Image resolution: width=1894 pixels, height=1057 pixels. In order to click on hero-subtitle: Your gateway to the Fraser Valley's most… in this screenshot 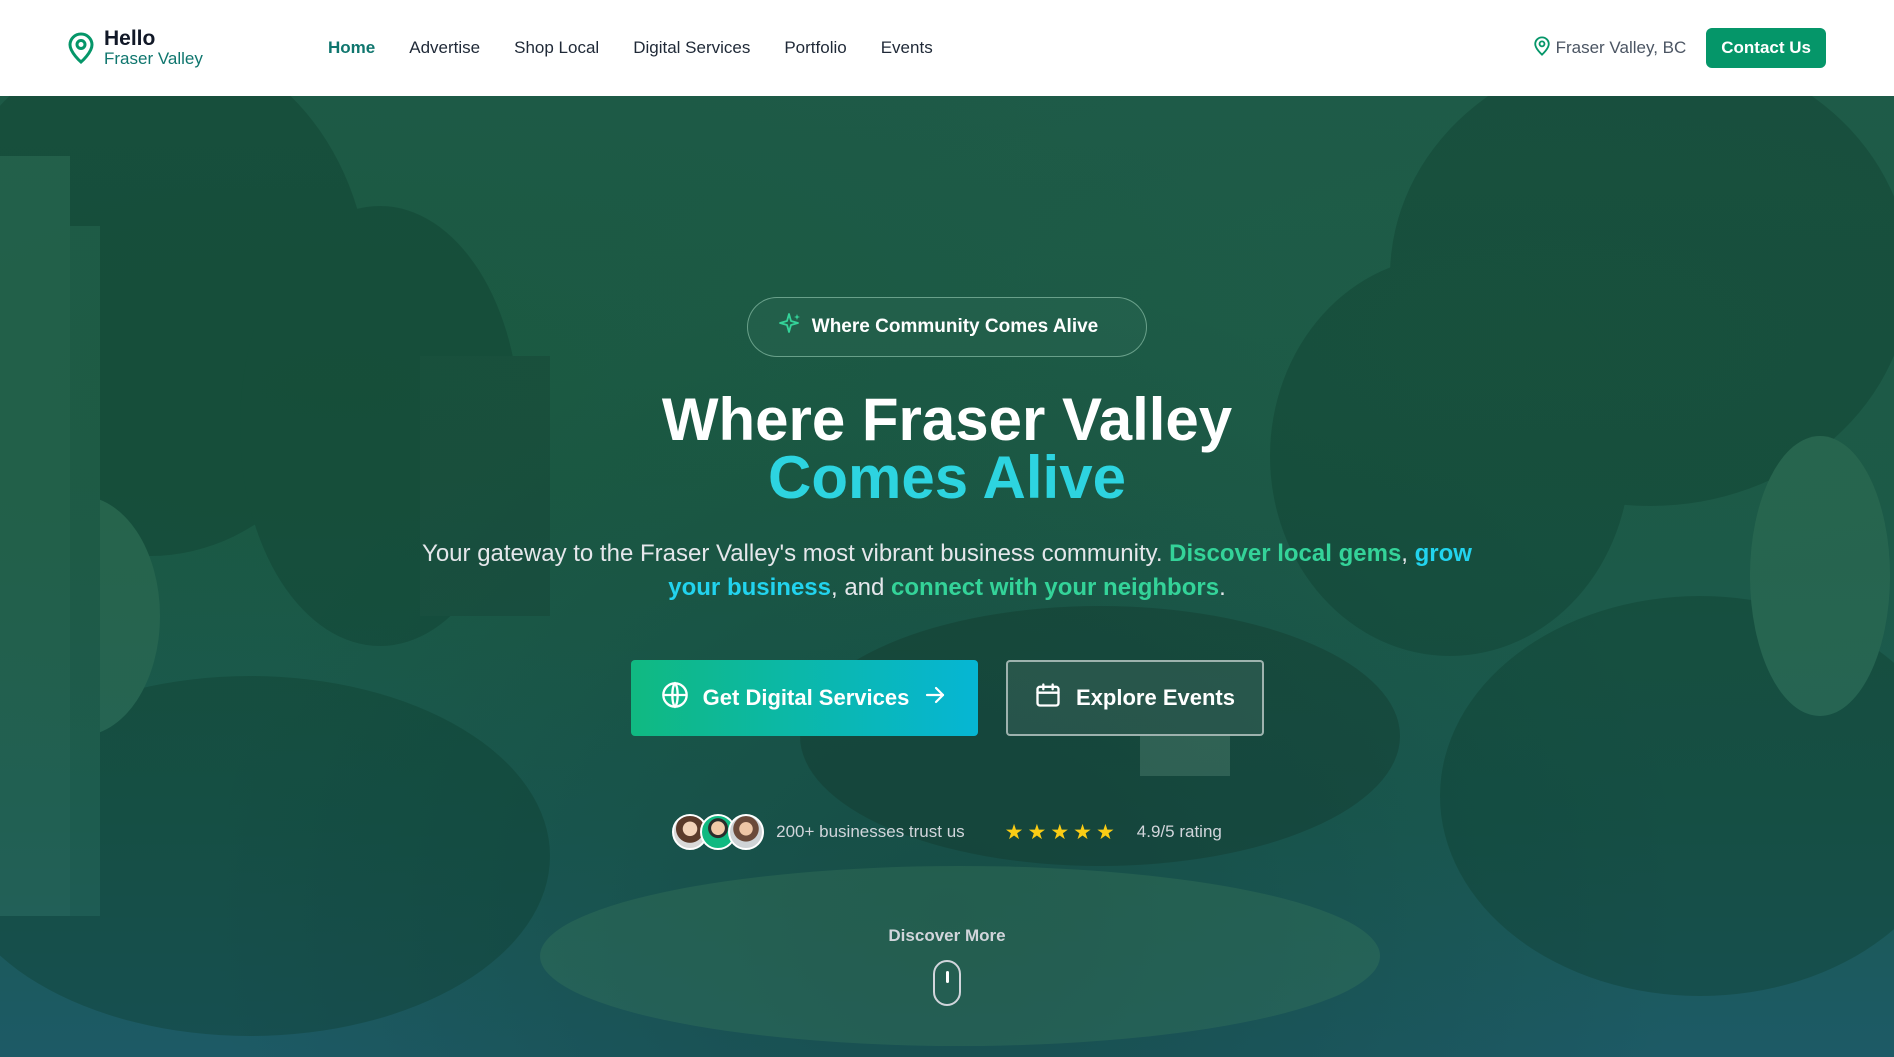, I will do `click(947, 571)`.